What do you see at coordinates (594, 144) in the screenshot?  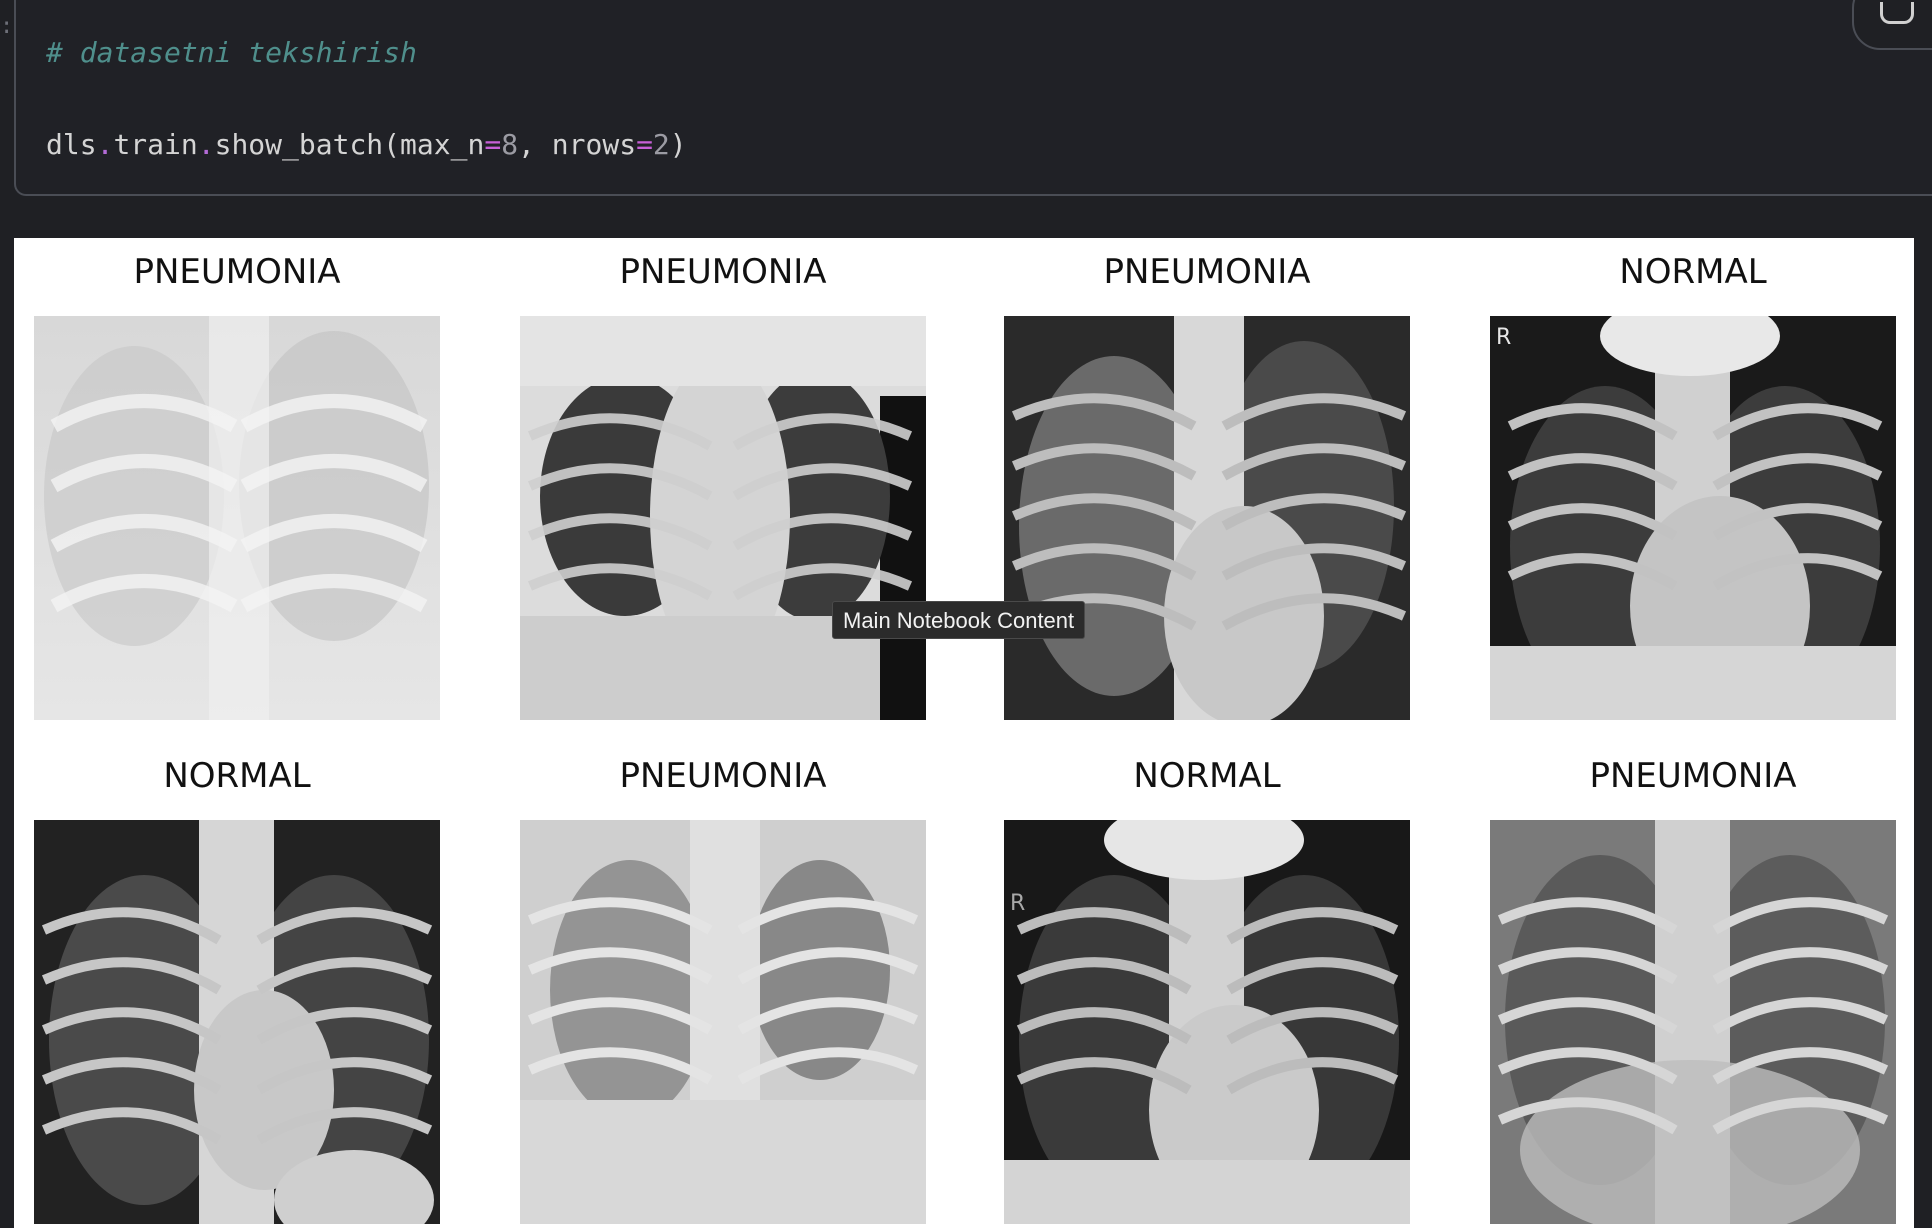 I see `code-token-arg2-name: nrows` at bounding box center [594, 144].